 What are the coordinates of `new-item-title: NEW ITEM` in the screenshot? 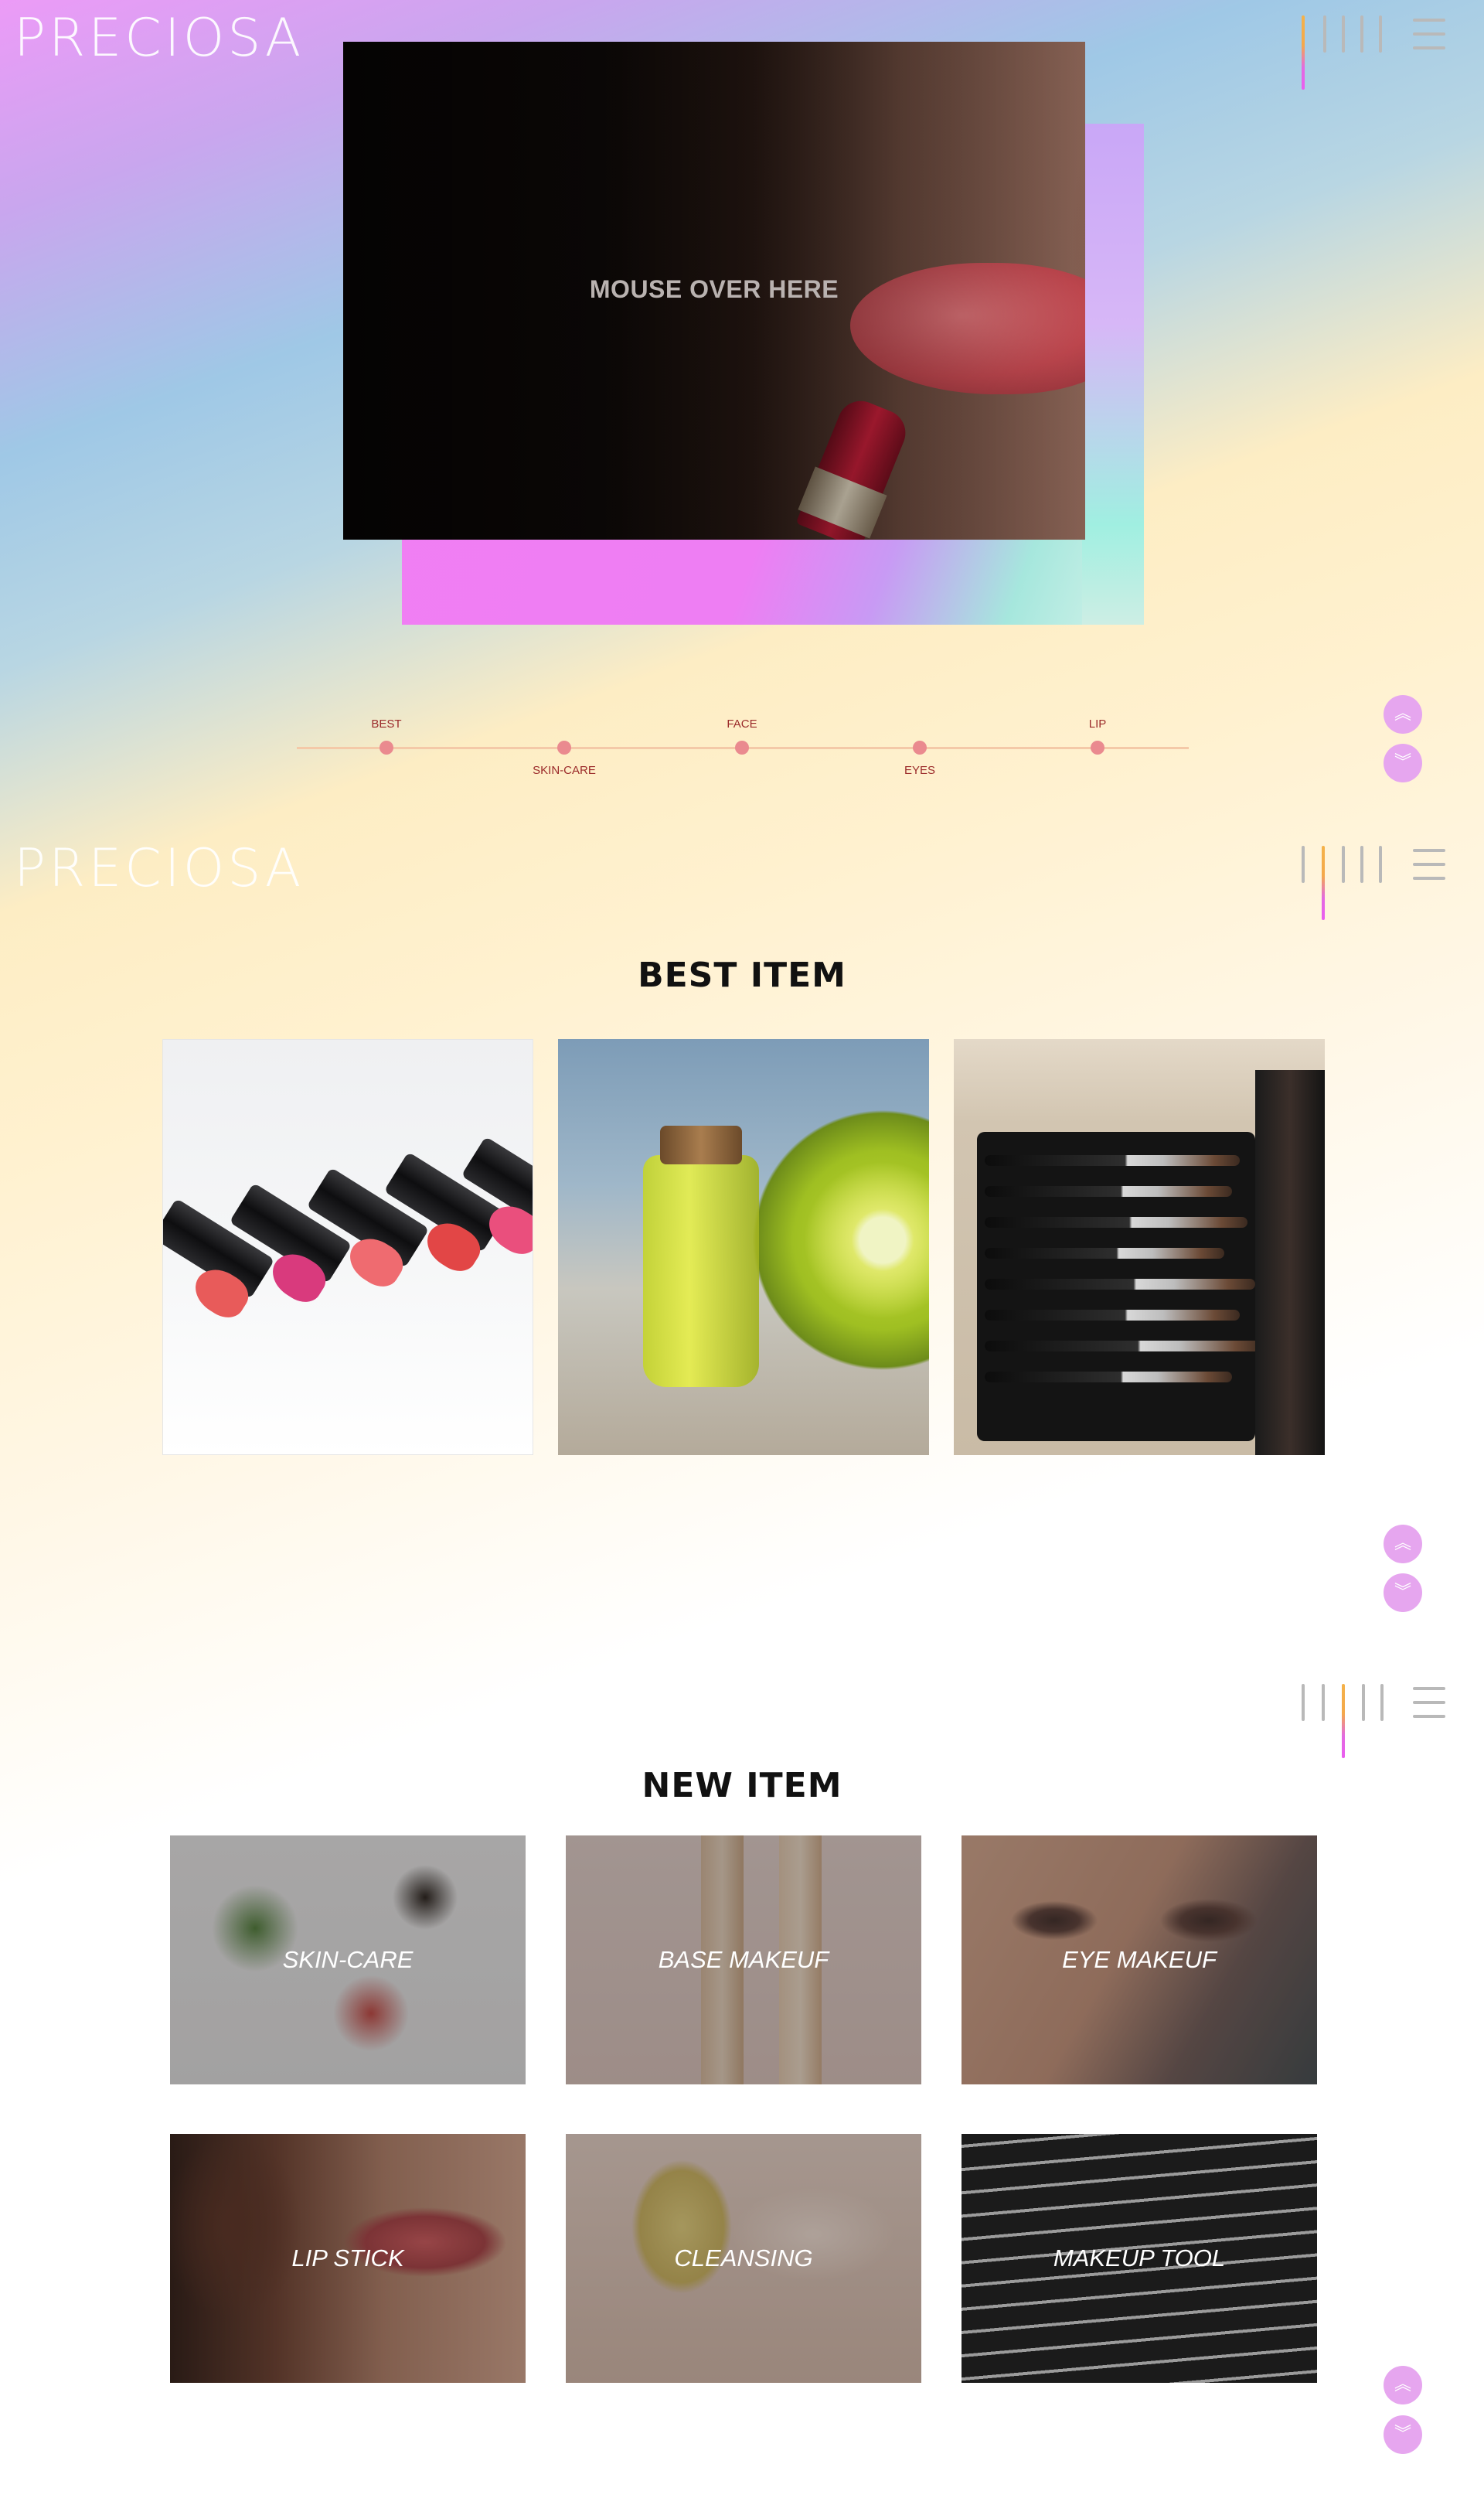 It's located at (742, 1785).